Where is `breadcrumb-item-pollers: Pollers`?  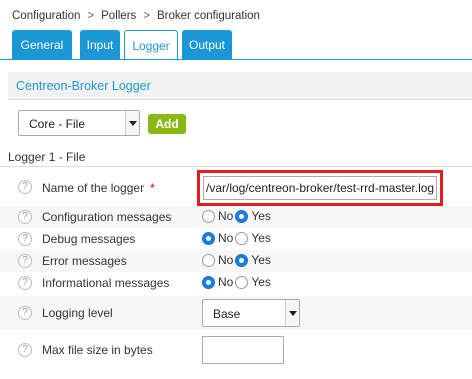
breadcrumb-item-pollers: Pollers is located at coordinates (118, 16).